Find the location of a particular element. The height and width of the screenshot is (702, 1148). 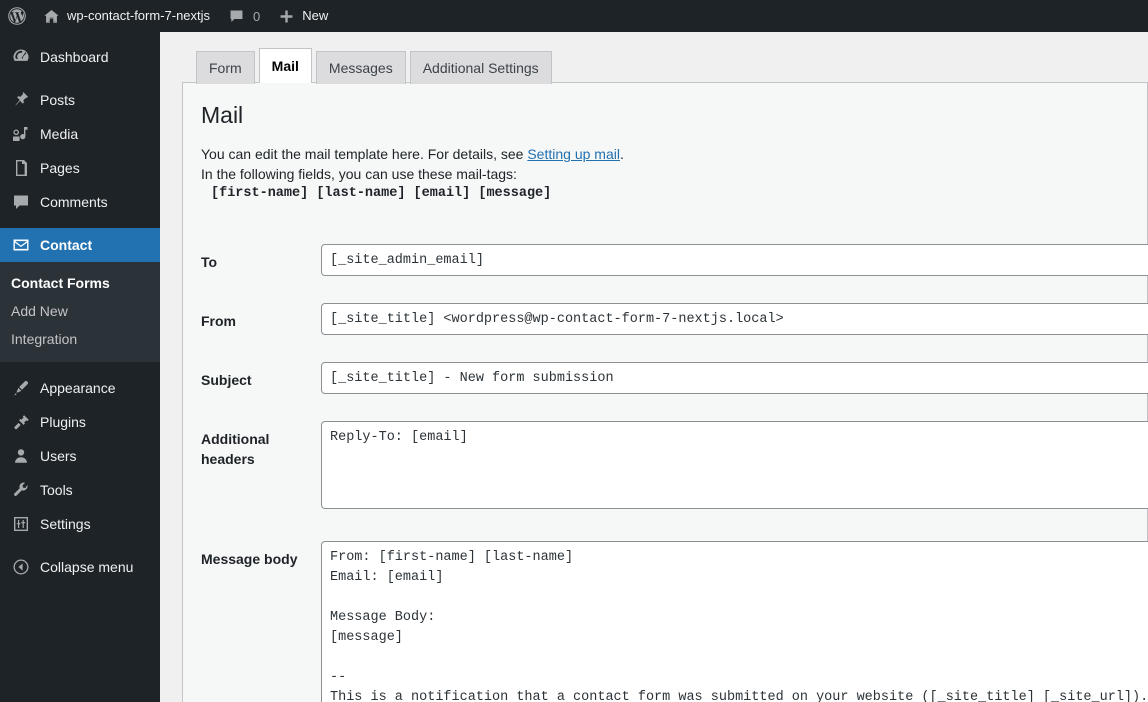

comment-count: 0 is located at coordinates (257, 16).